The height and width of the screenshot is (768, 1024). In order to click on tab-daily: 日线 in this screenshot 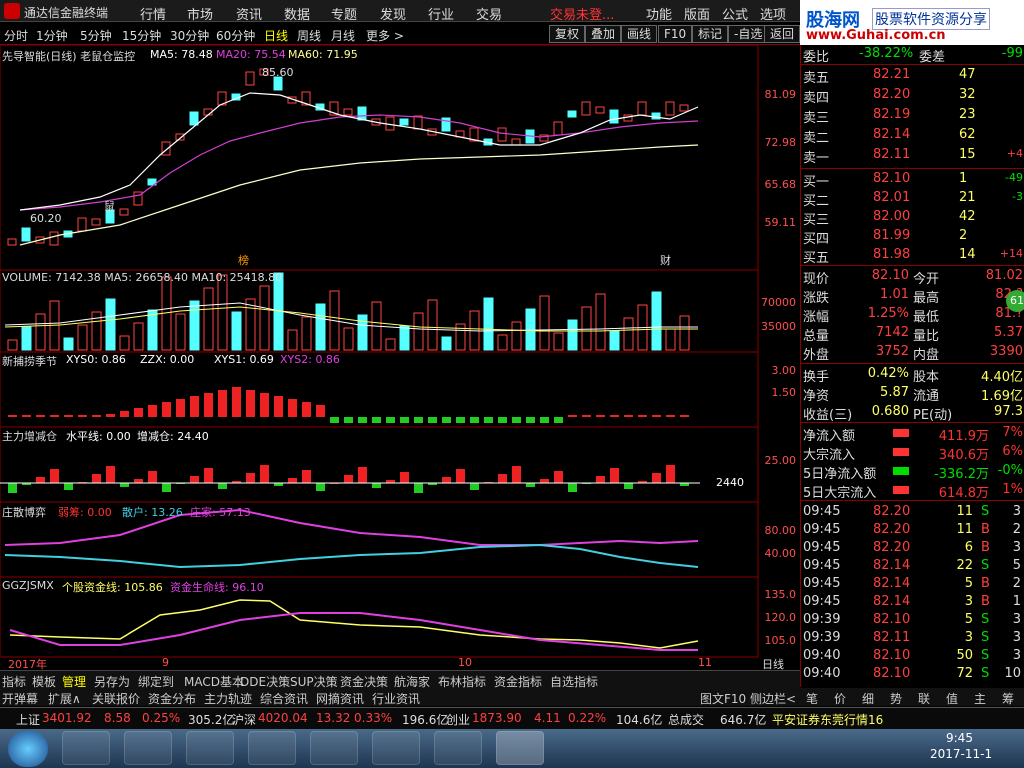, I will do `click(276, 35)`.